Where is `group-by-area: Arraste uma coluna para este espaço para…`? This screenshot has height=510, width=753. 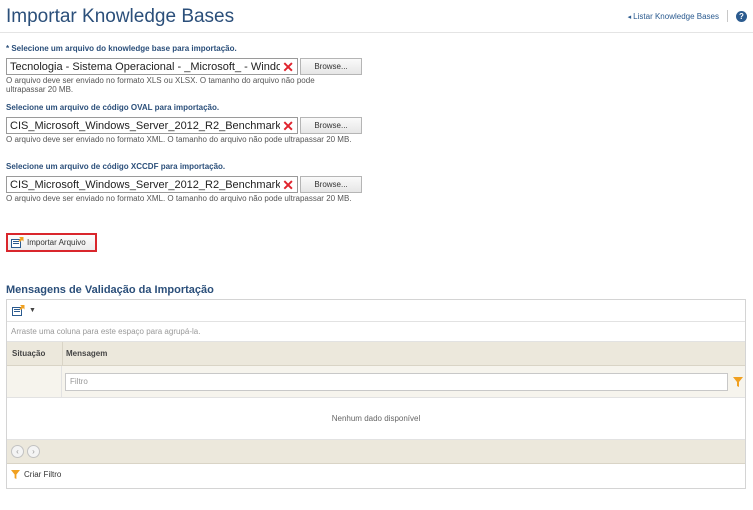
group-by-area: Arraste uma coluna para este espaço para… is located at coordinates (376, 332).